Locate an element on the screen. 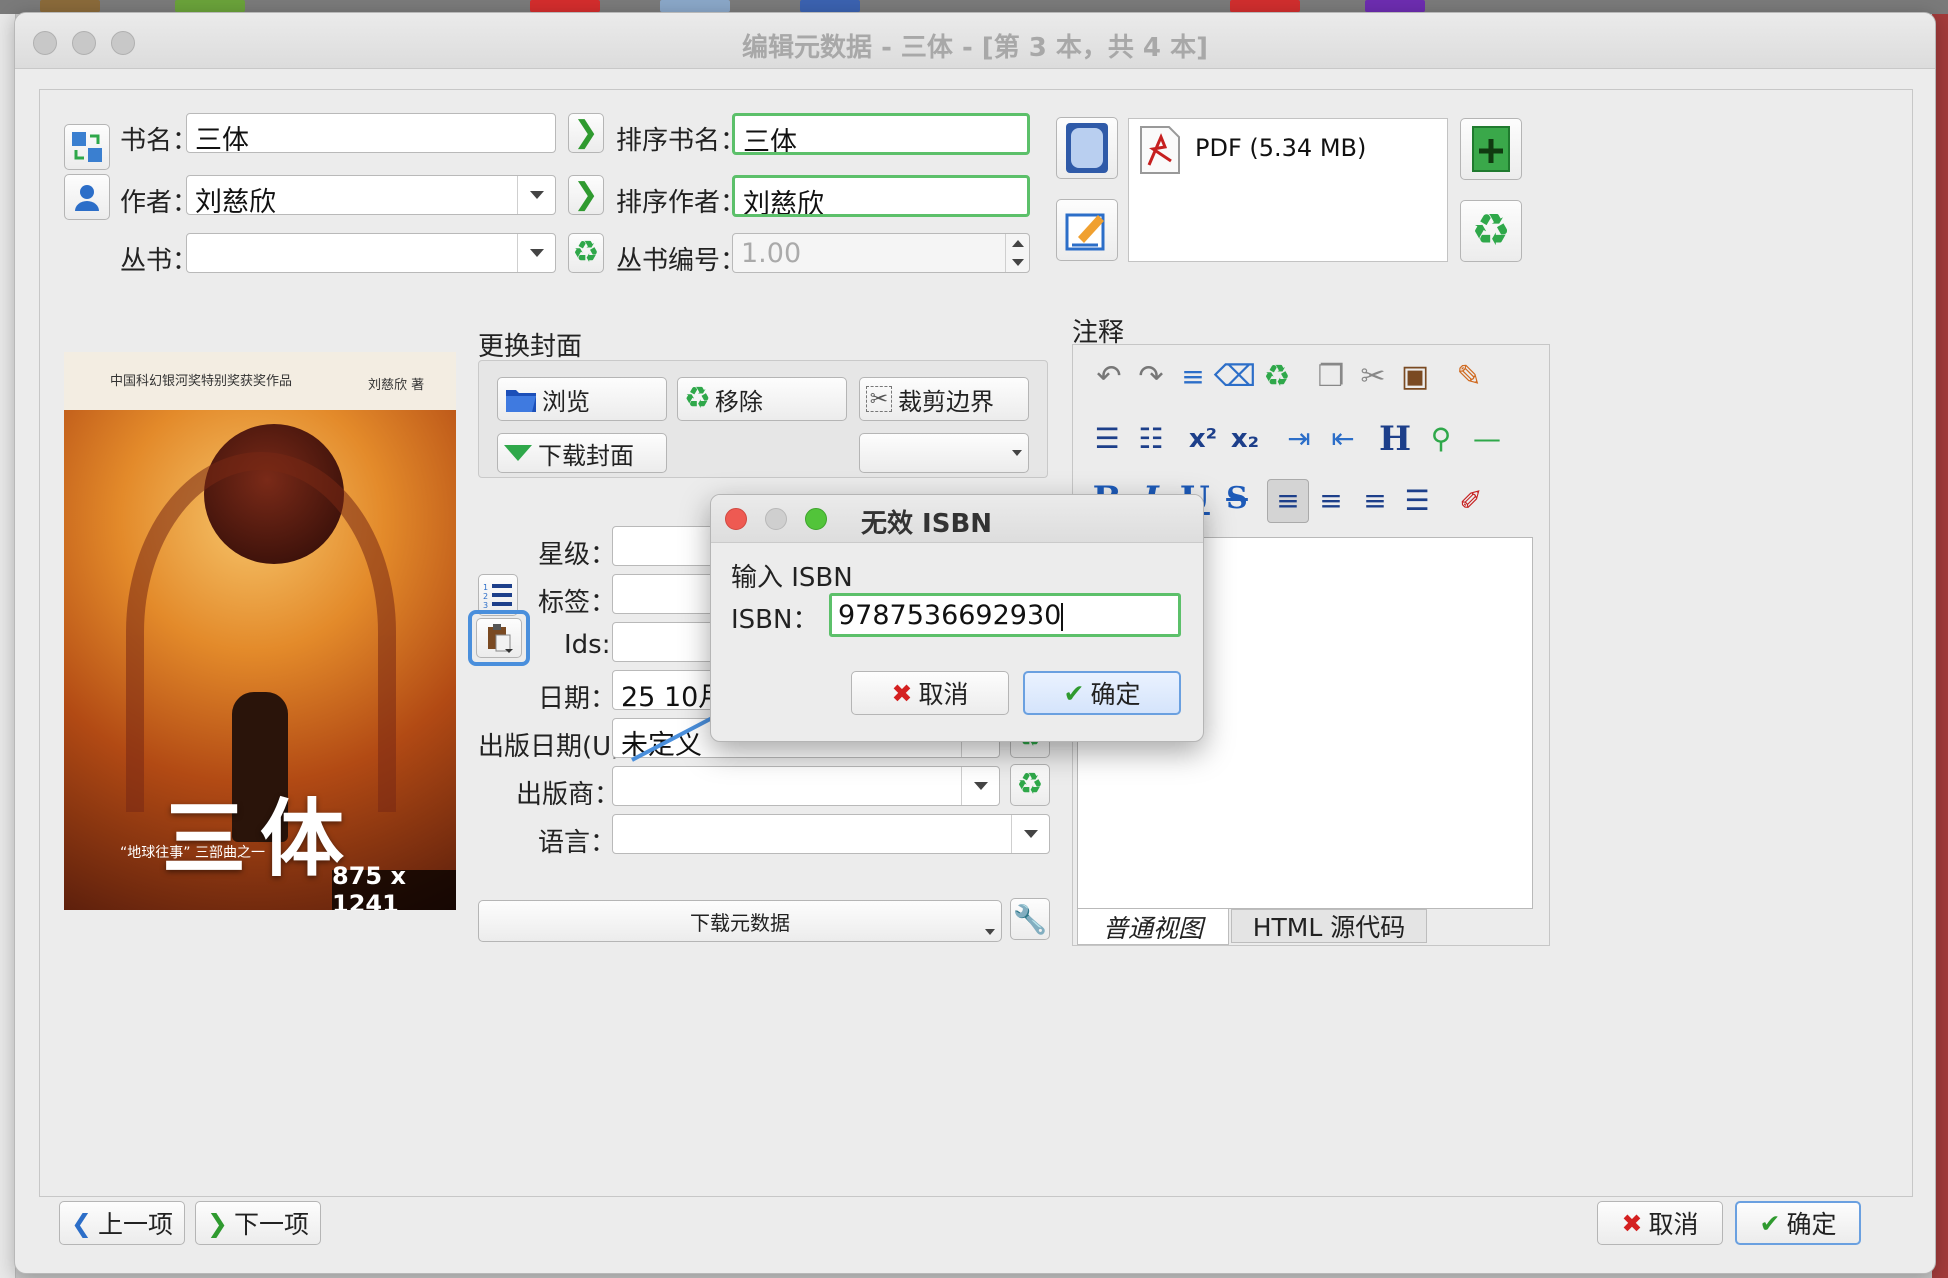 Image resolution: width=1948 pixels, height=1278 pixels. dialog-ok-button: ✔ 确定 is located at coordinates (1102, 693).